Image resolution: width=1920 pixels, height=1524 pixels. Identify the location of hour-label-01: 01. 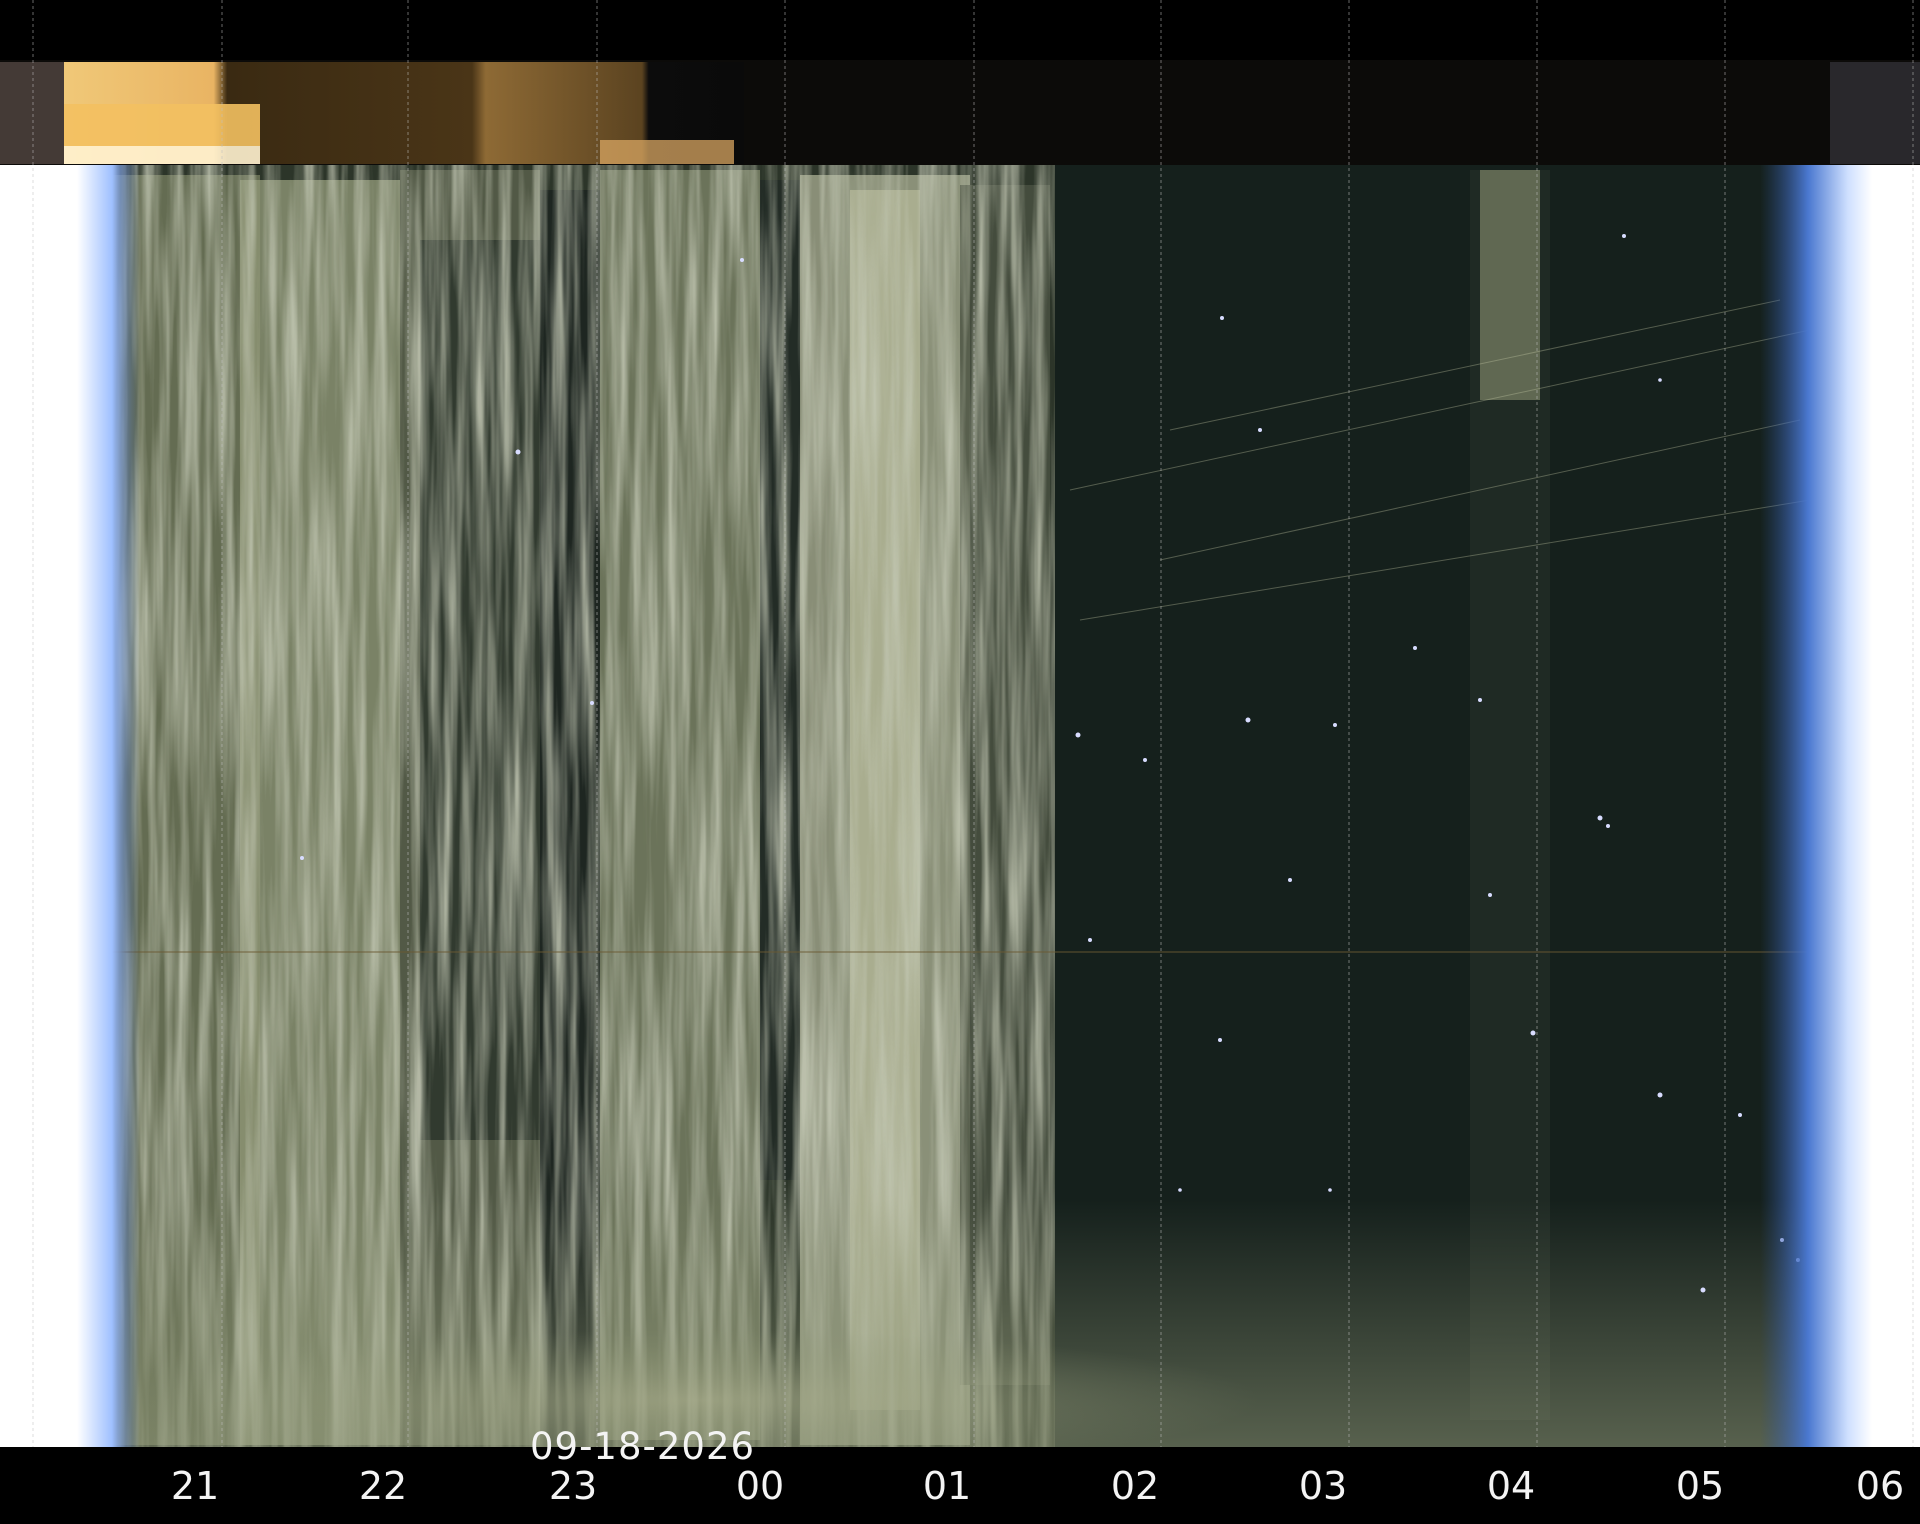
(947, 1486).